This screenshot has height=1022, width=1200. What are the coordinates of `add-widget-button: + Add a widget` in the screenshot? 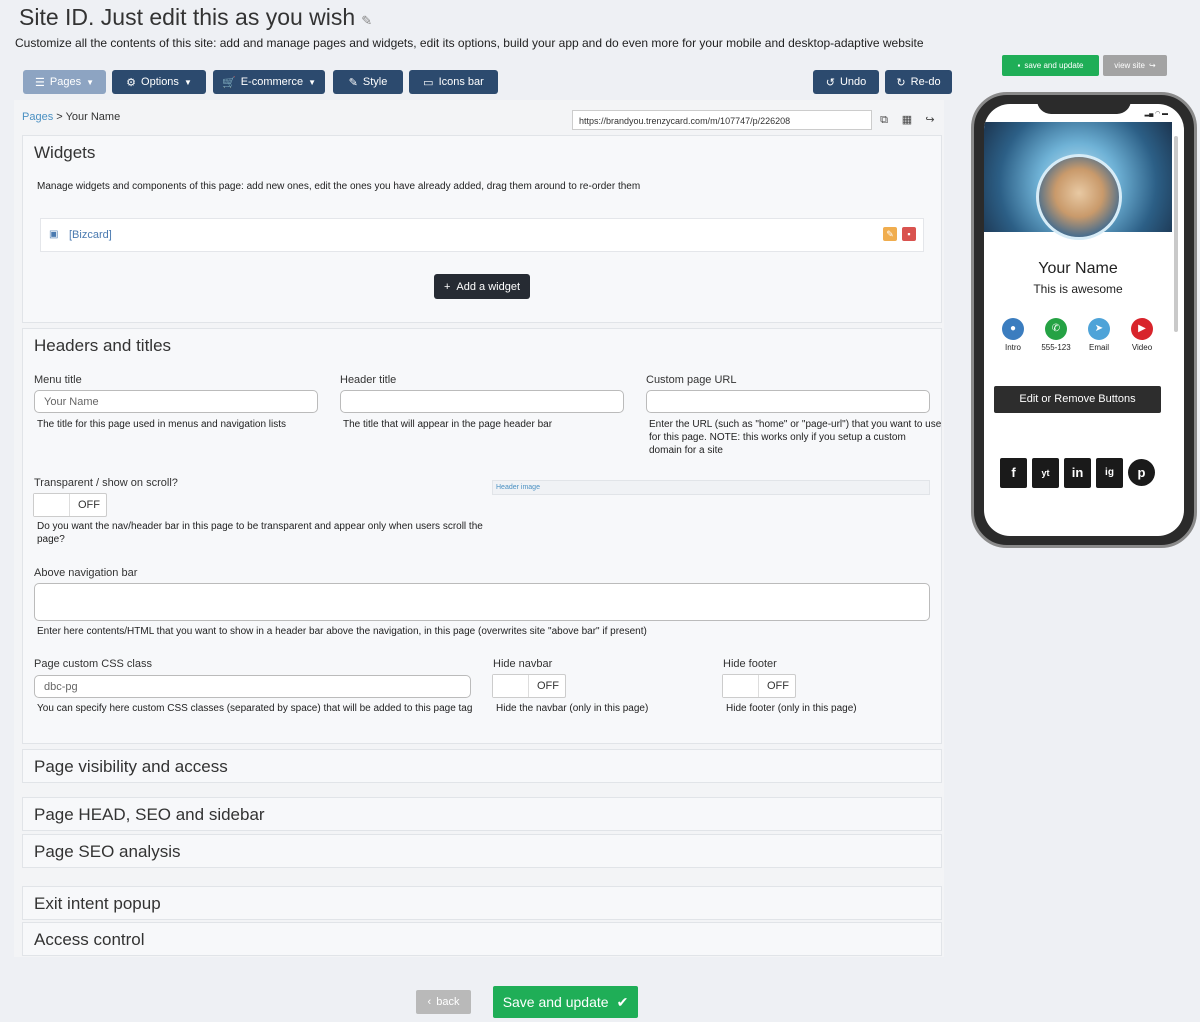 It's located at (482, 286).